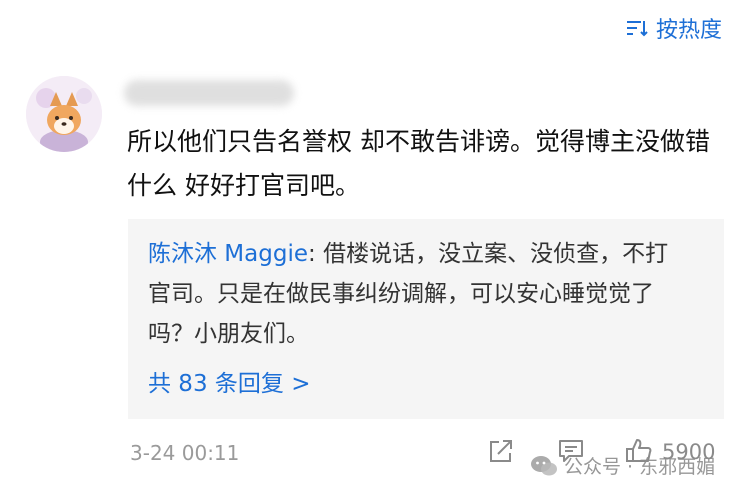 The image size is (750, 495). Describe the element at coordinates (209, 93) in the screenshot. I see `username-blurred` at that location.